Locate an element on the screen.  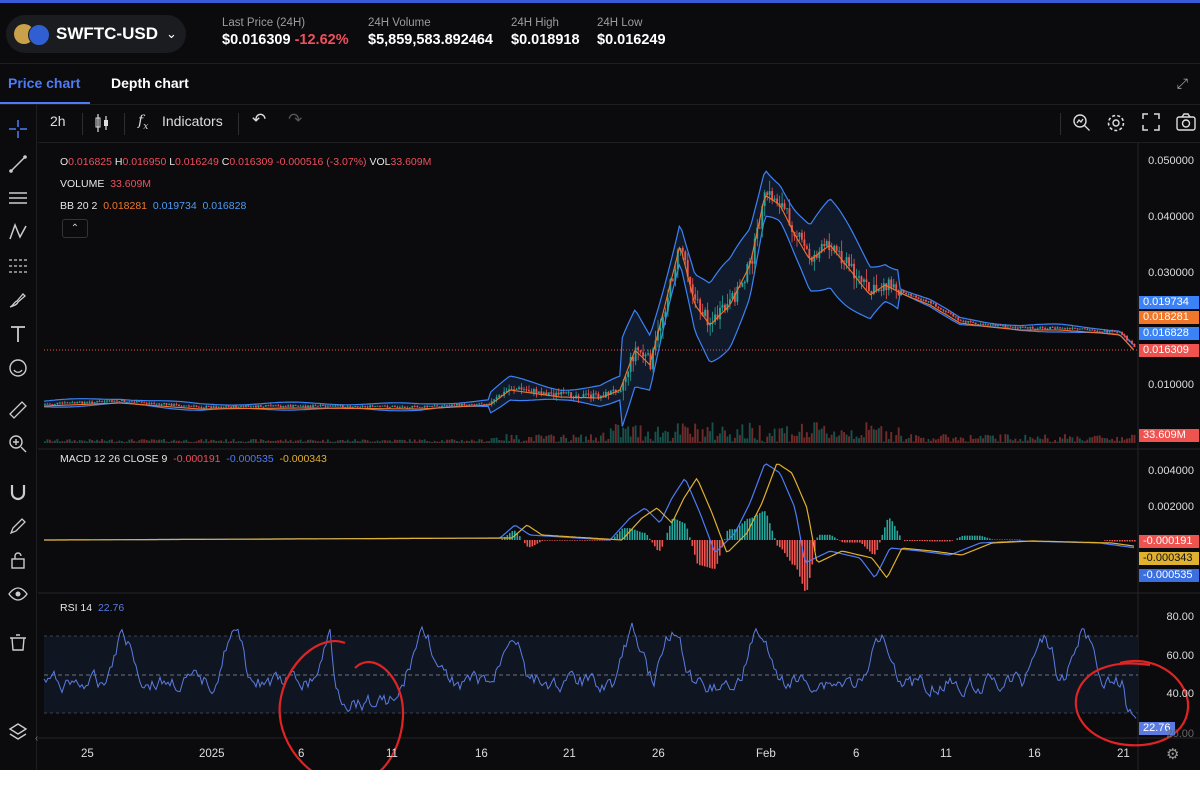
rsi-name: RSI 14 is located at coordinates (76, 608).